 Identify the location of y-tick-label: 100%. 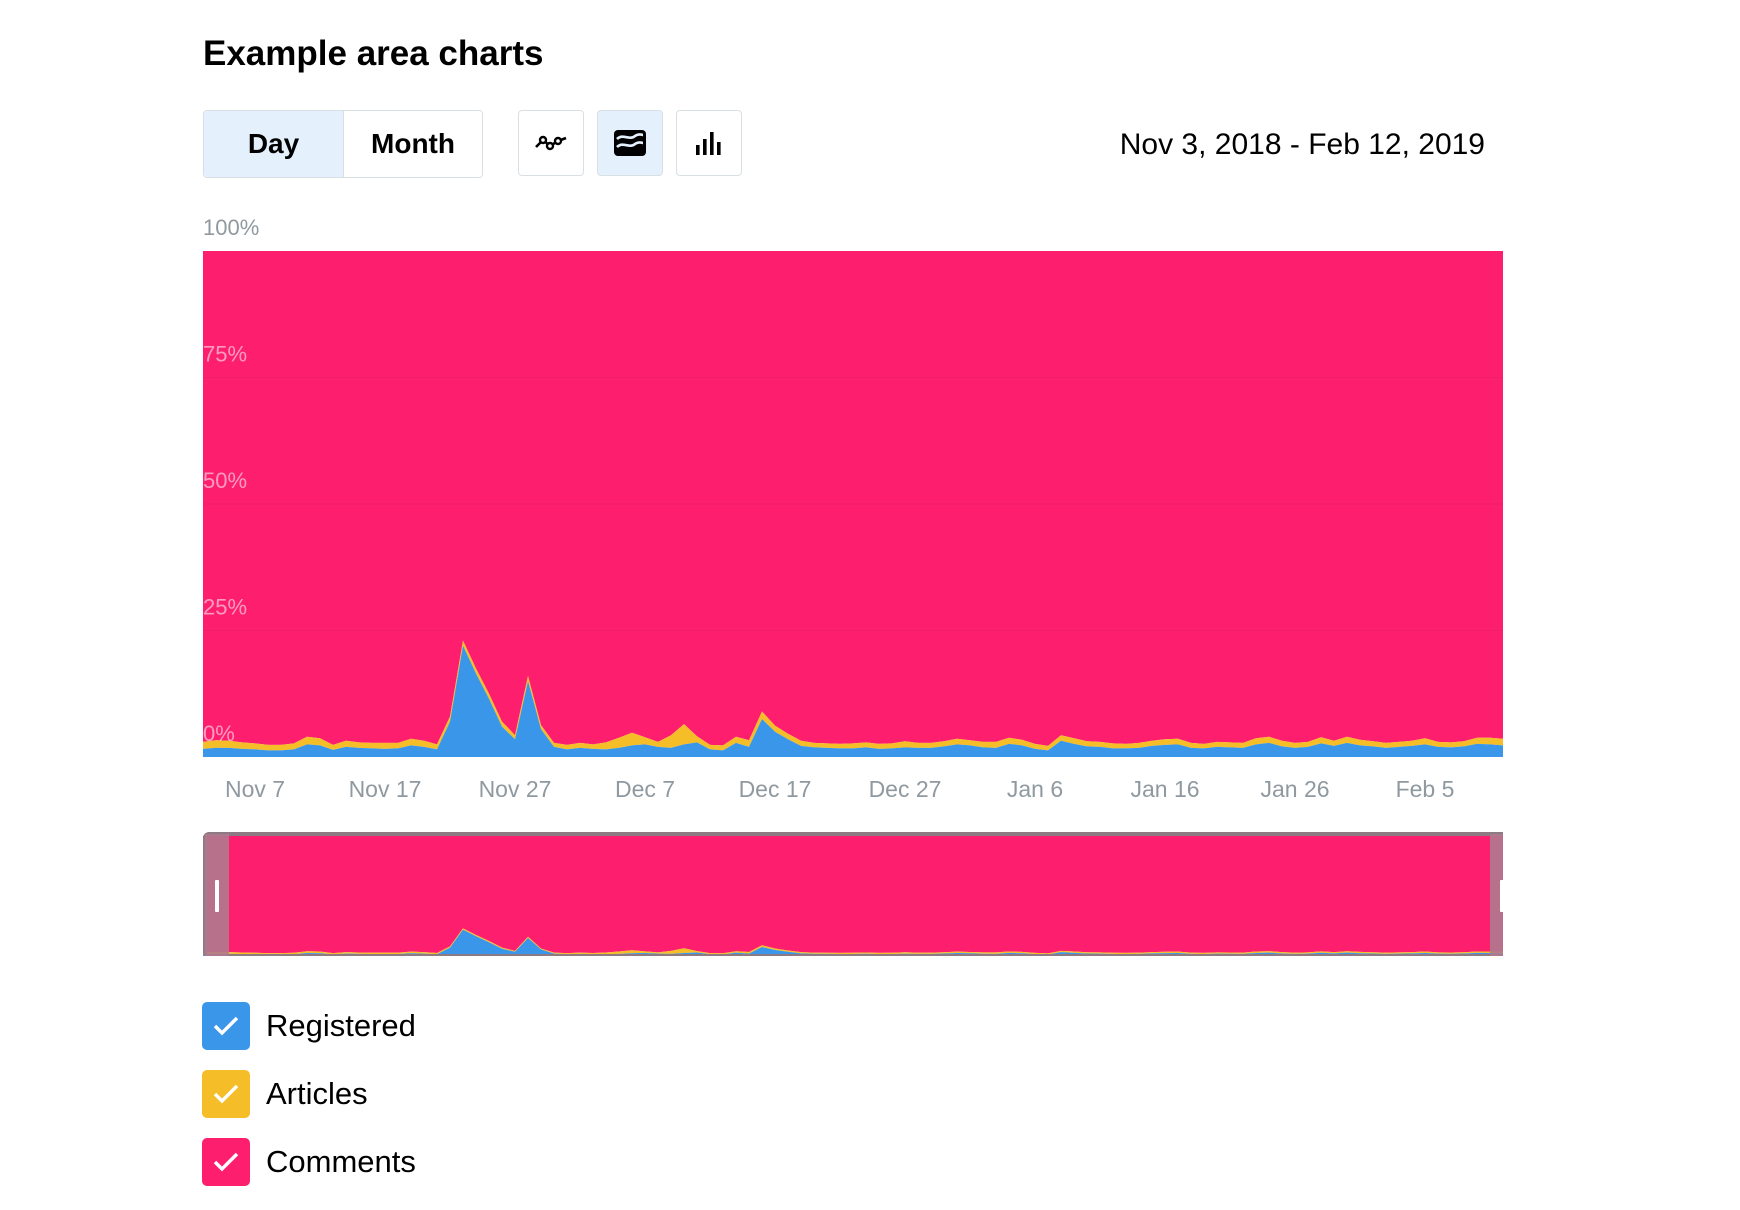
(231, 227).